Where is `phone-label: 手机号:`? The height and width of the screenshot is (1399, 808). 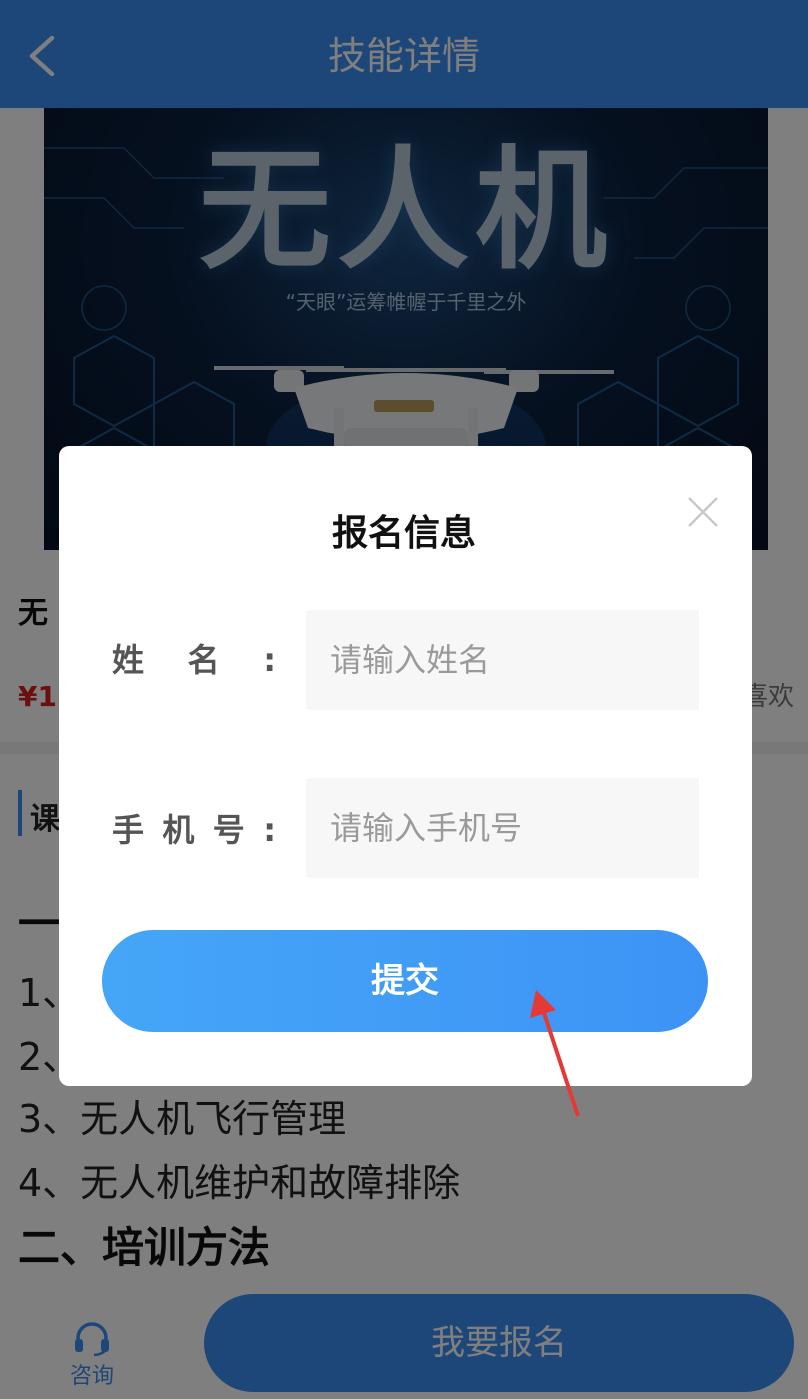 phone-label: 手机号: is located at coordinates (194, 830).